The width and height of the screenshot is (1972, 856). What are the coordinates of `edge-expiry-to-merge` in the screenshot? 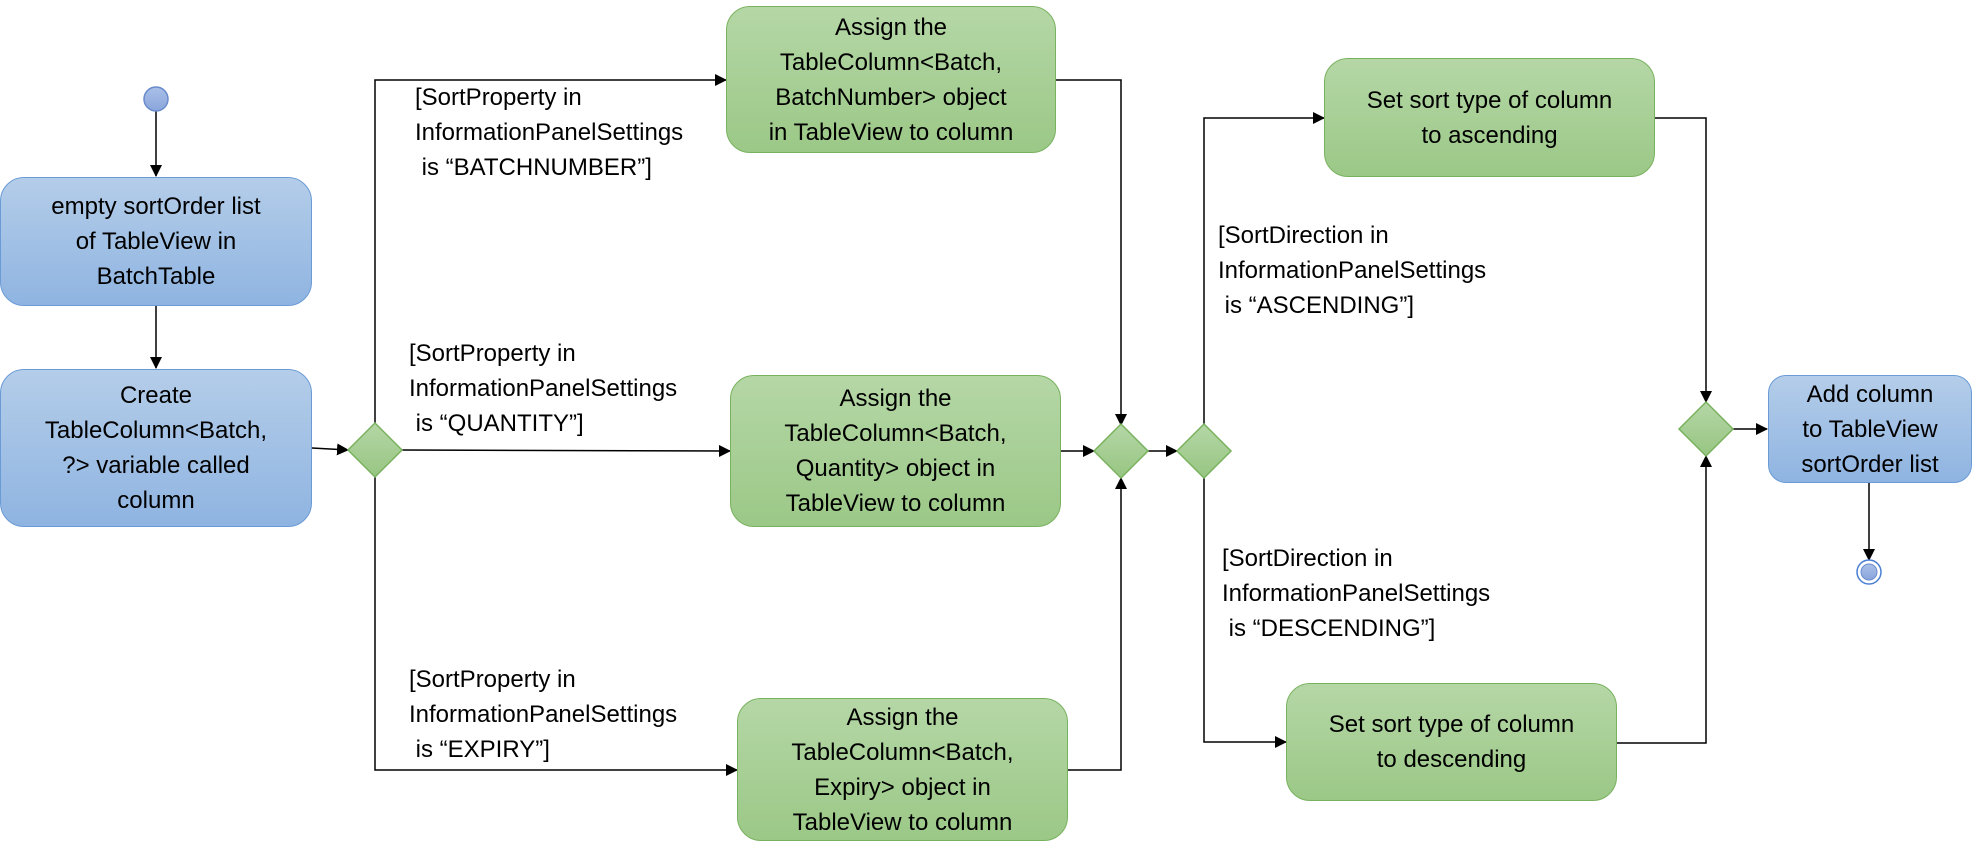 It's located at (1097, 624).